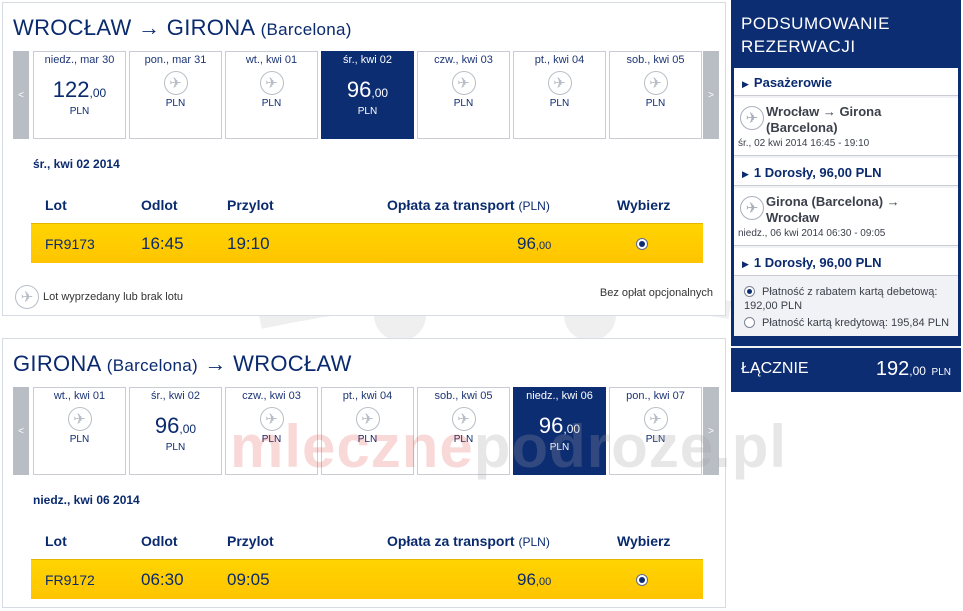 Image resolution: width=963 pixels, height=611 pixels. I want to click on date-label: sob., kwi 05, so click(463, 396).